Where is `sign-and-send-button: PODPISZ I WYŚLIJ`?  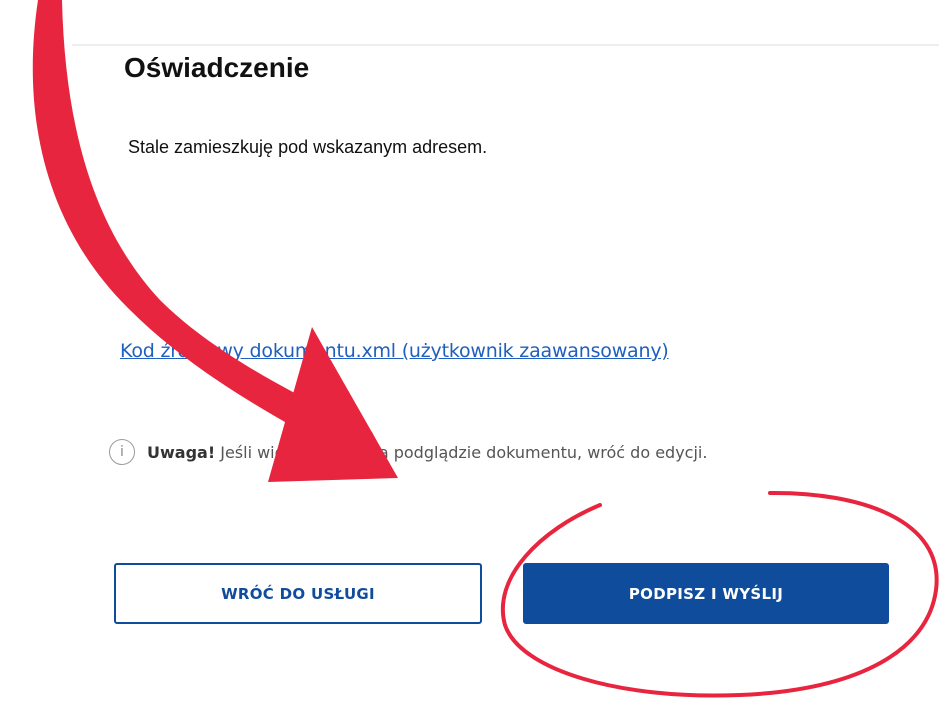 sign-and-send-button: PODPISZ I WYŚLIJ is located at coordinates (706, 593).